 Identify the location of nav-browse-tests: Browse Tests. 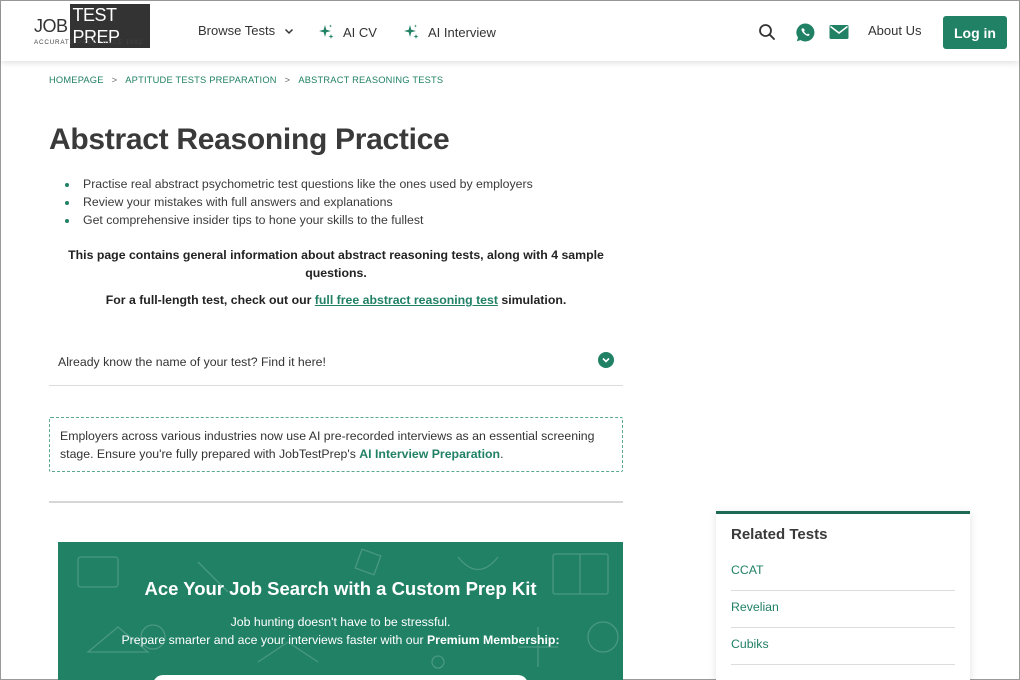
(246, 30).